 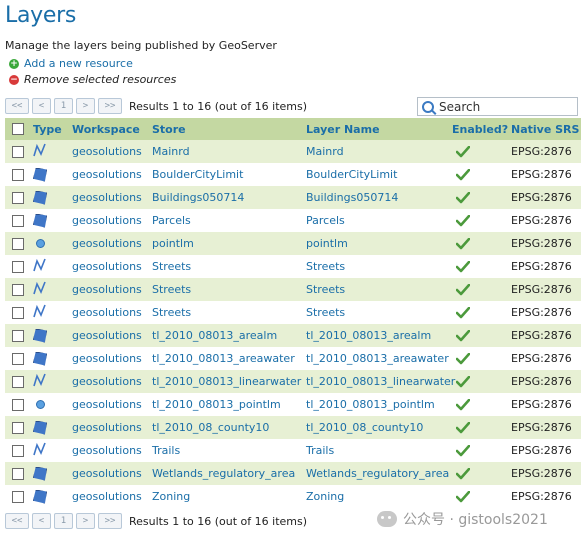 What do you see at coordinates (214, 335) in the screenshot?
I see `store-link: tl_2010_08013_arealm` at bounding box center [214, 335].